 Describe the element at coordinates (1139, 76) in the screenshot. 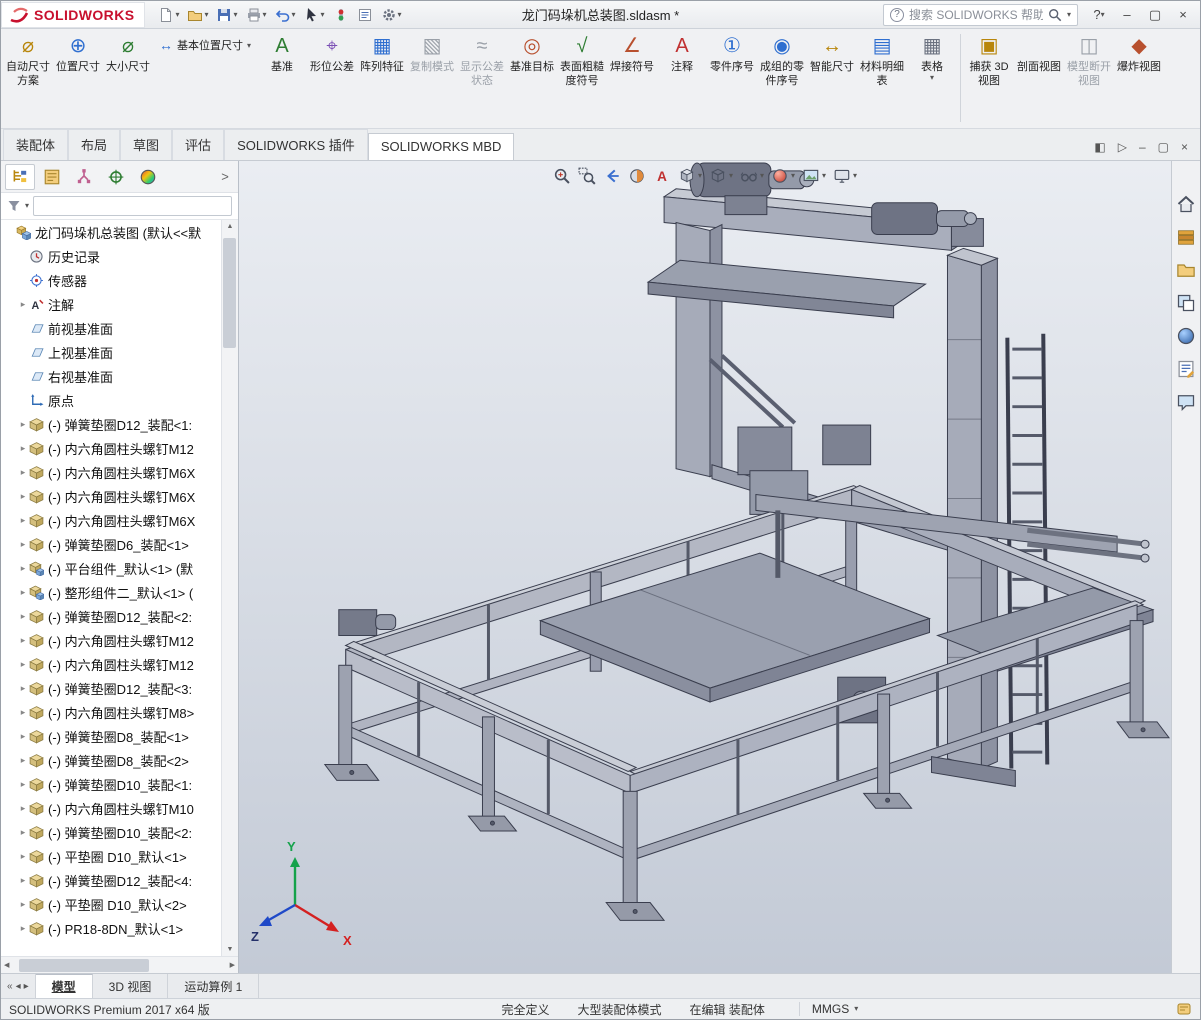

I see `exploded-view-button: ◆ 爆炸视图` at that location.